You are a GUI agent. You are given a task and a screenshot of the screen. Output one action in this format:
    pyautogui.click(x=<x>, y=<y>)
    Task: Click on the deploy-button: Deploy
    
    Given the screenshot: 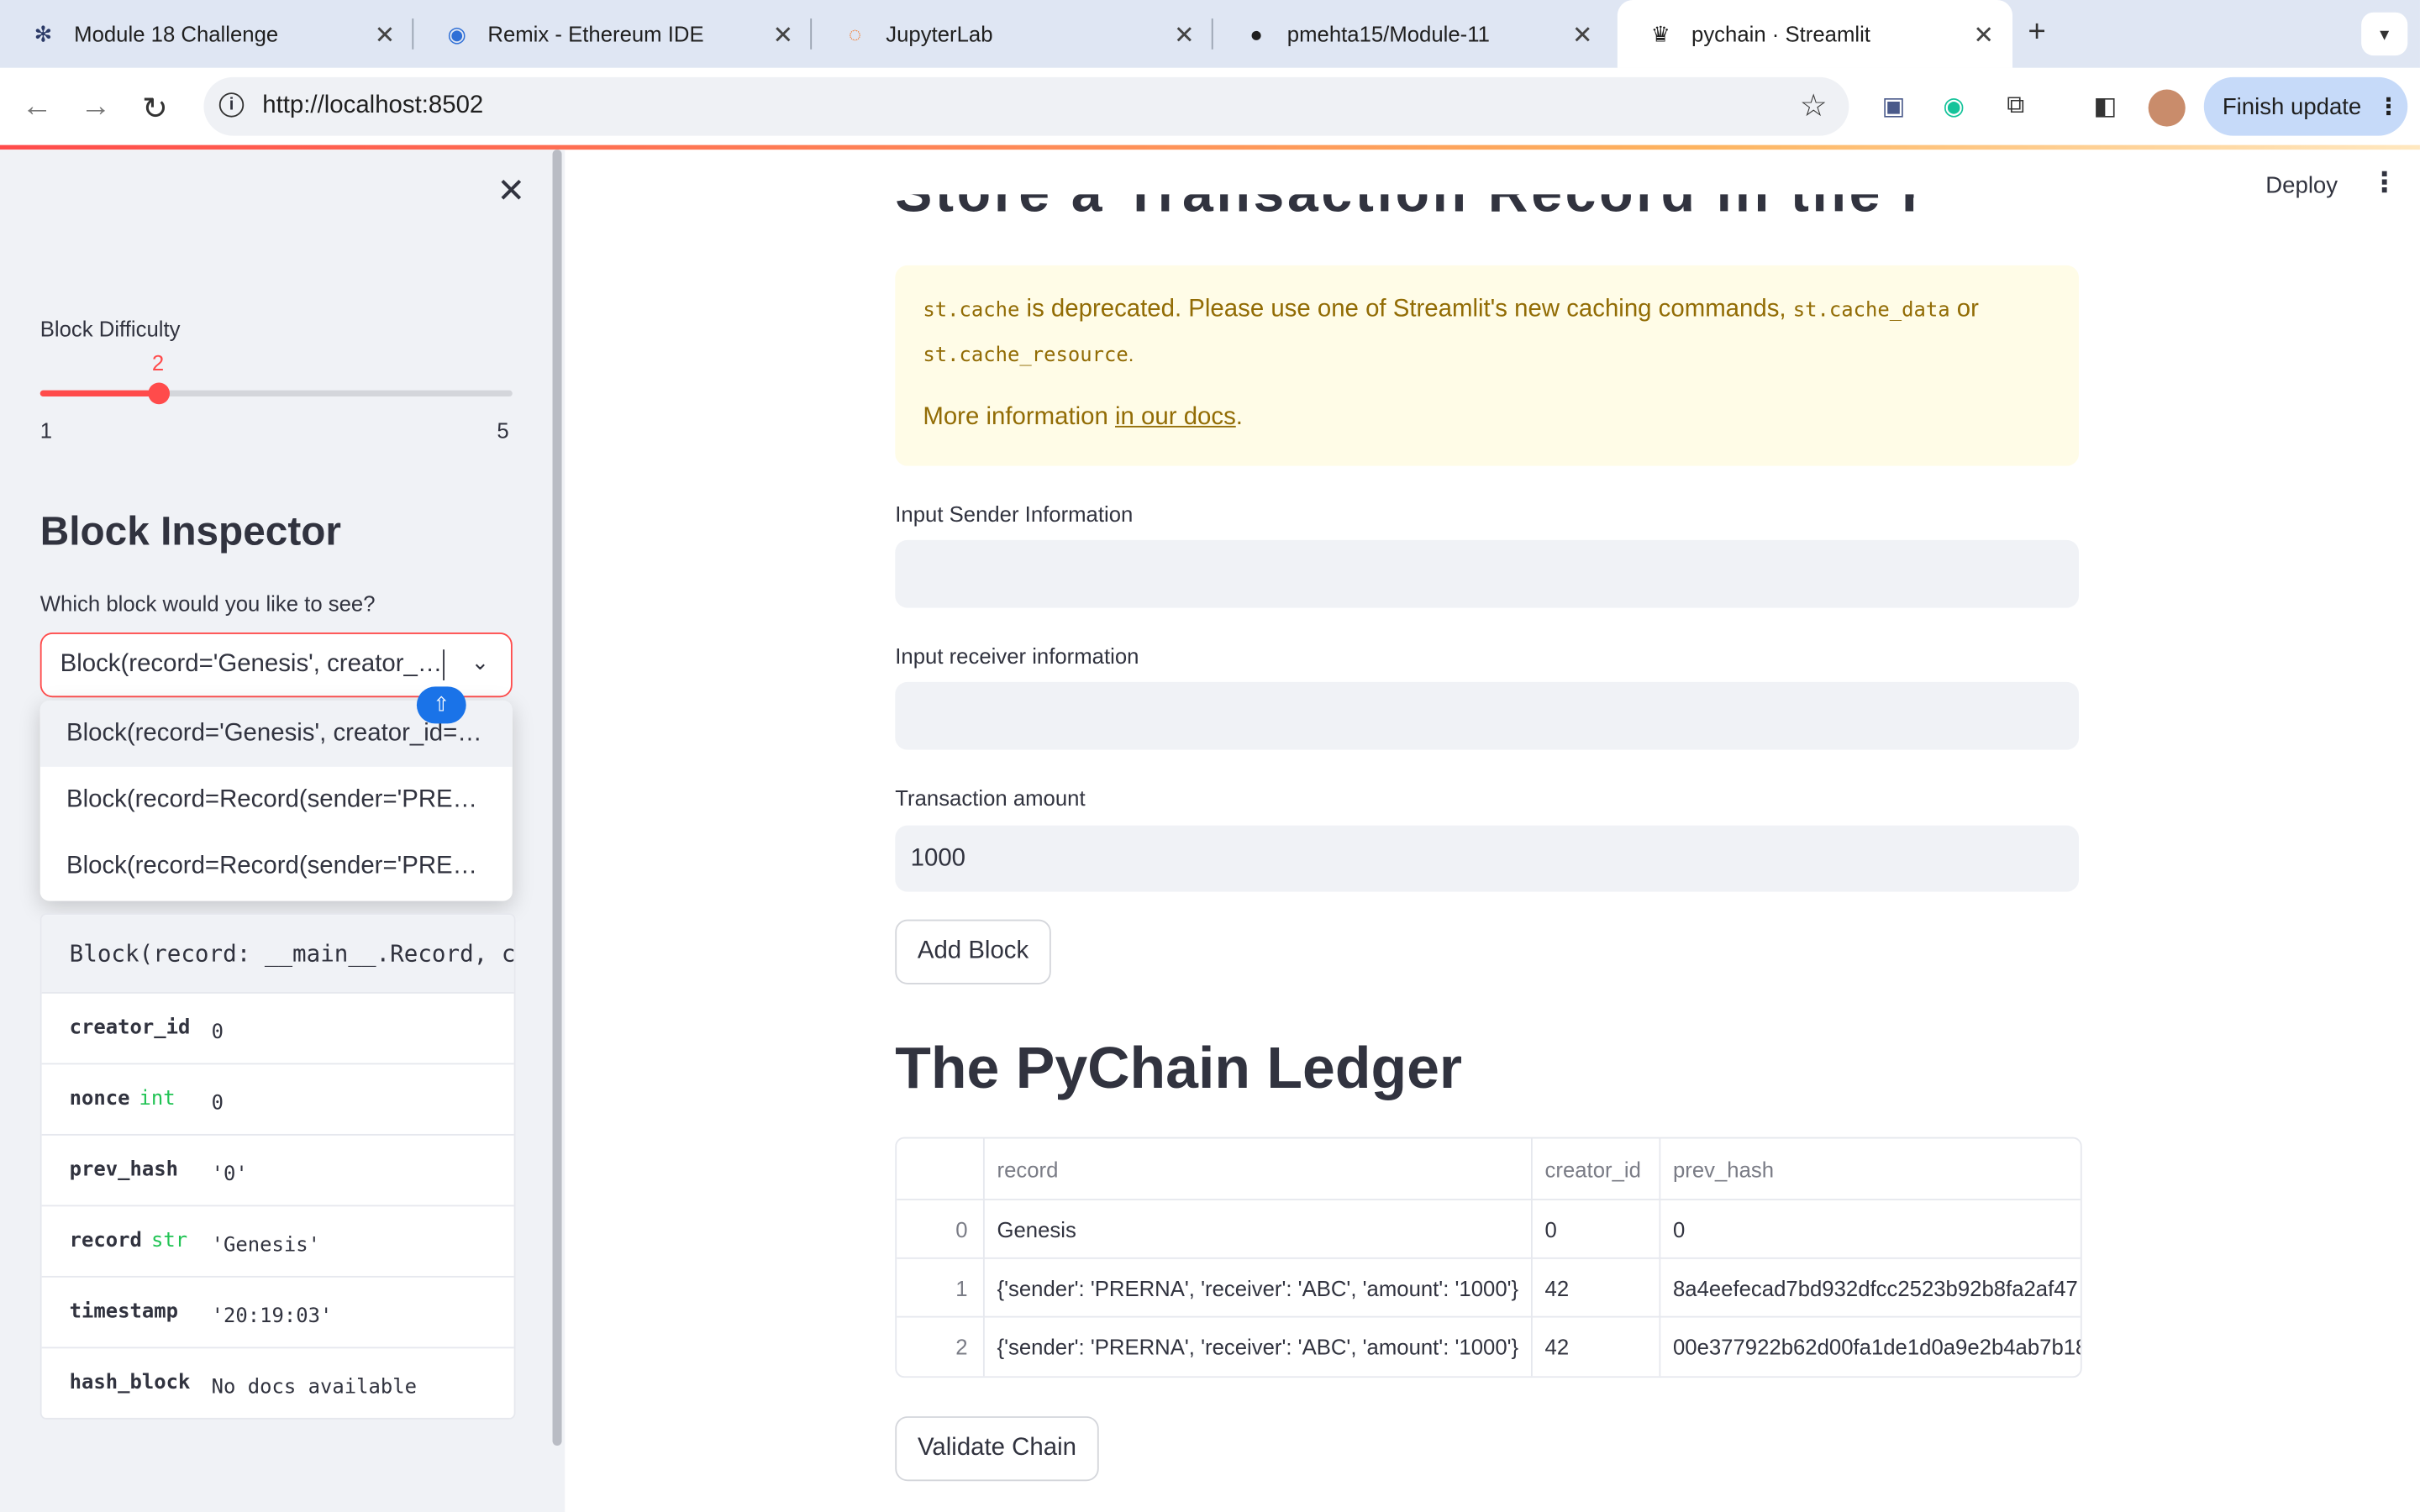 What is the action you would take?
    pyautogui.click(x=2301, y=186)
    